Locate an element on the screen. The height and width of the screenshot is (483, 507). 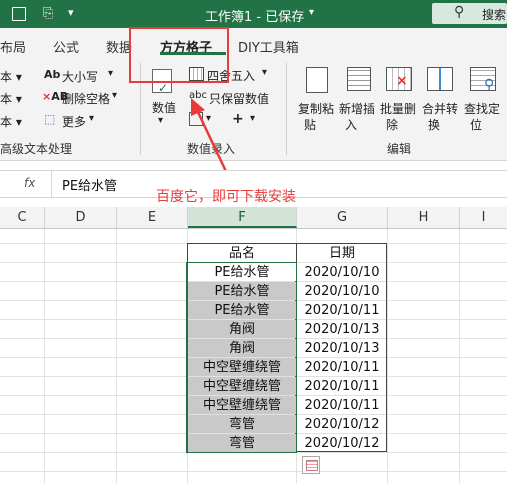
column-header-e: E is located at coordinates (152, 217).